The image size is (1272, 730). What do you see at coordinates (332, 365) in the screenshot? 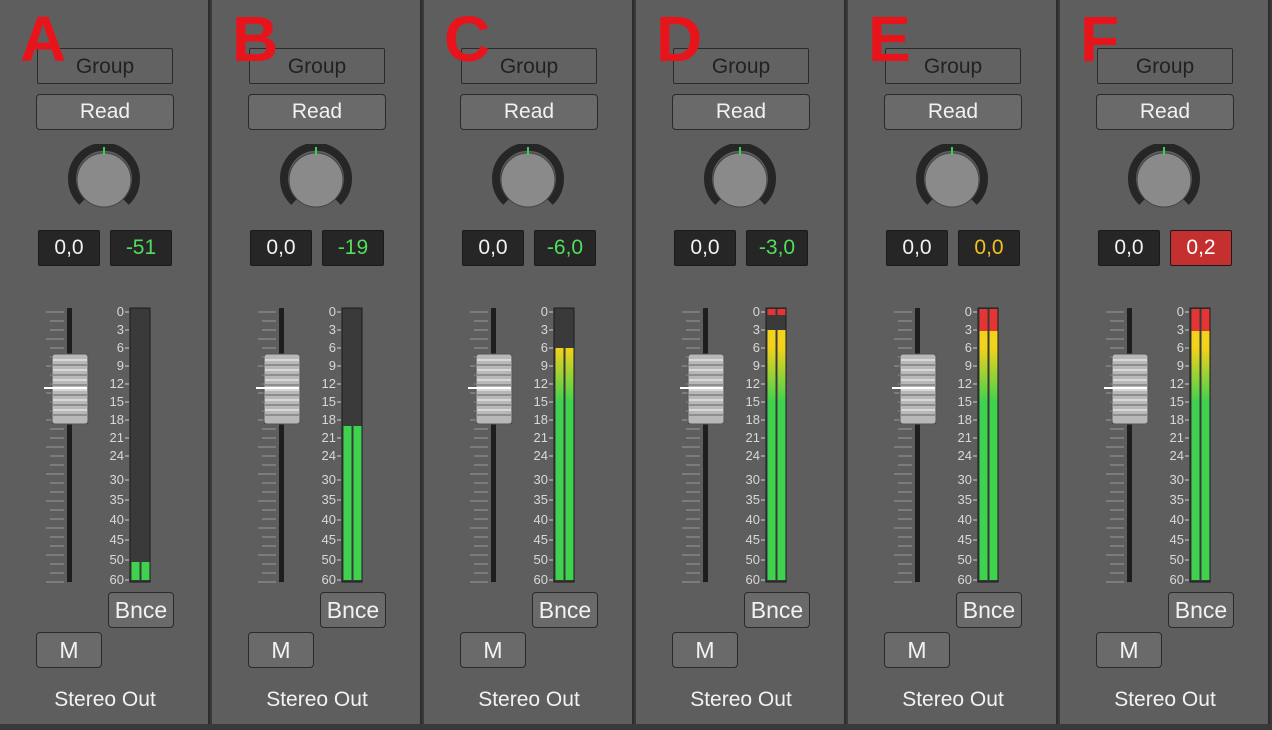
I see `meter-scale-label: 9` at bounding box center [332, 365].